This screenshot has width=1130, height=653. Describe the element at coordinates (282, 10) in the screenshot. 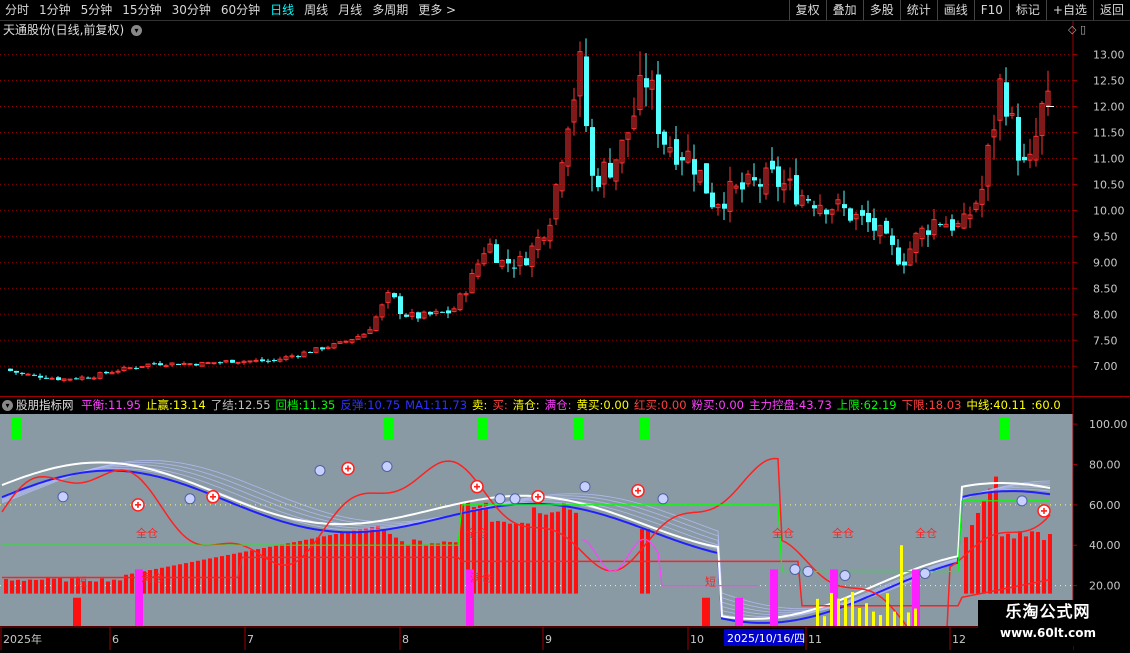

I see `period-tab: 日线` at that location.